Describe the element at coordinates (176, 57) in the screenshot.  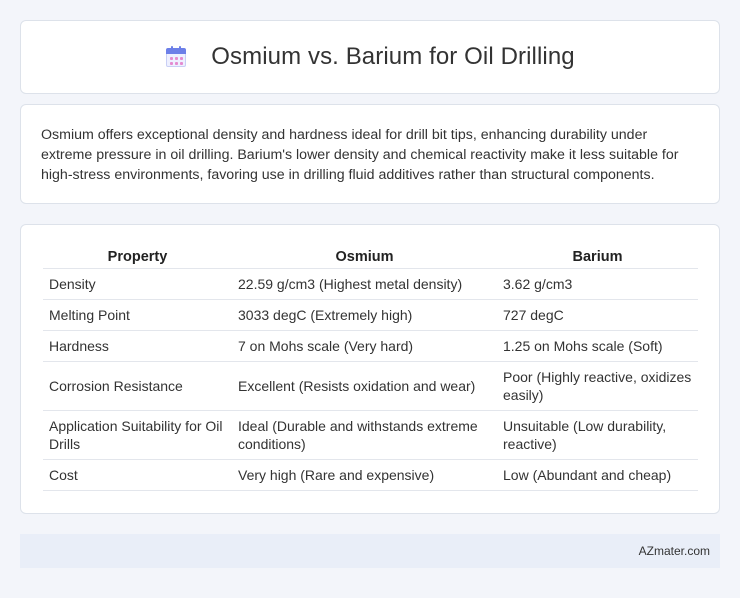
I see `calendar-icon` at that location.